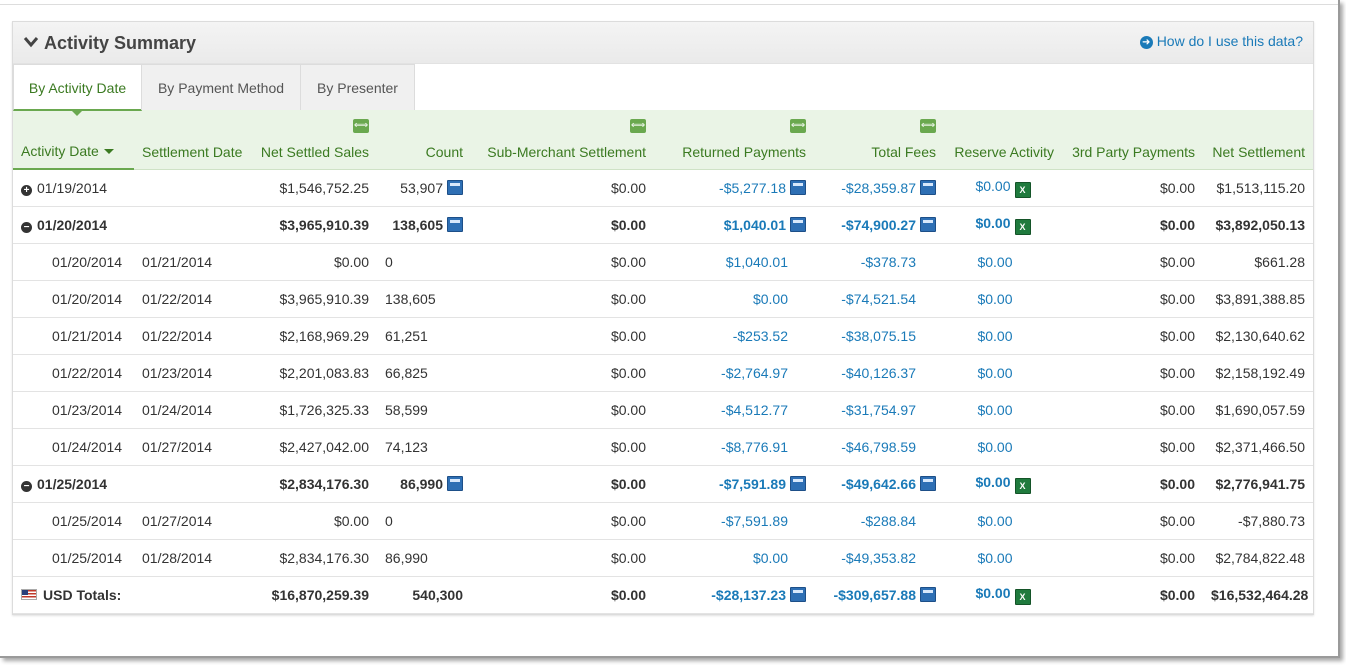 This screenshot has width=1346, height=665. What do you see at coordinates (760, 336) in the screenshot?
I see `returned-payments-link: -$253.52` at bounding box center [760, 336].